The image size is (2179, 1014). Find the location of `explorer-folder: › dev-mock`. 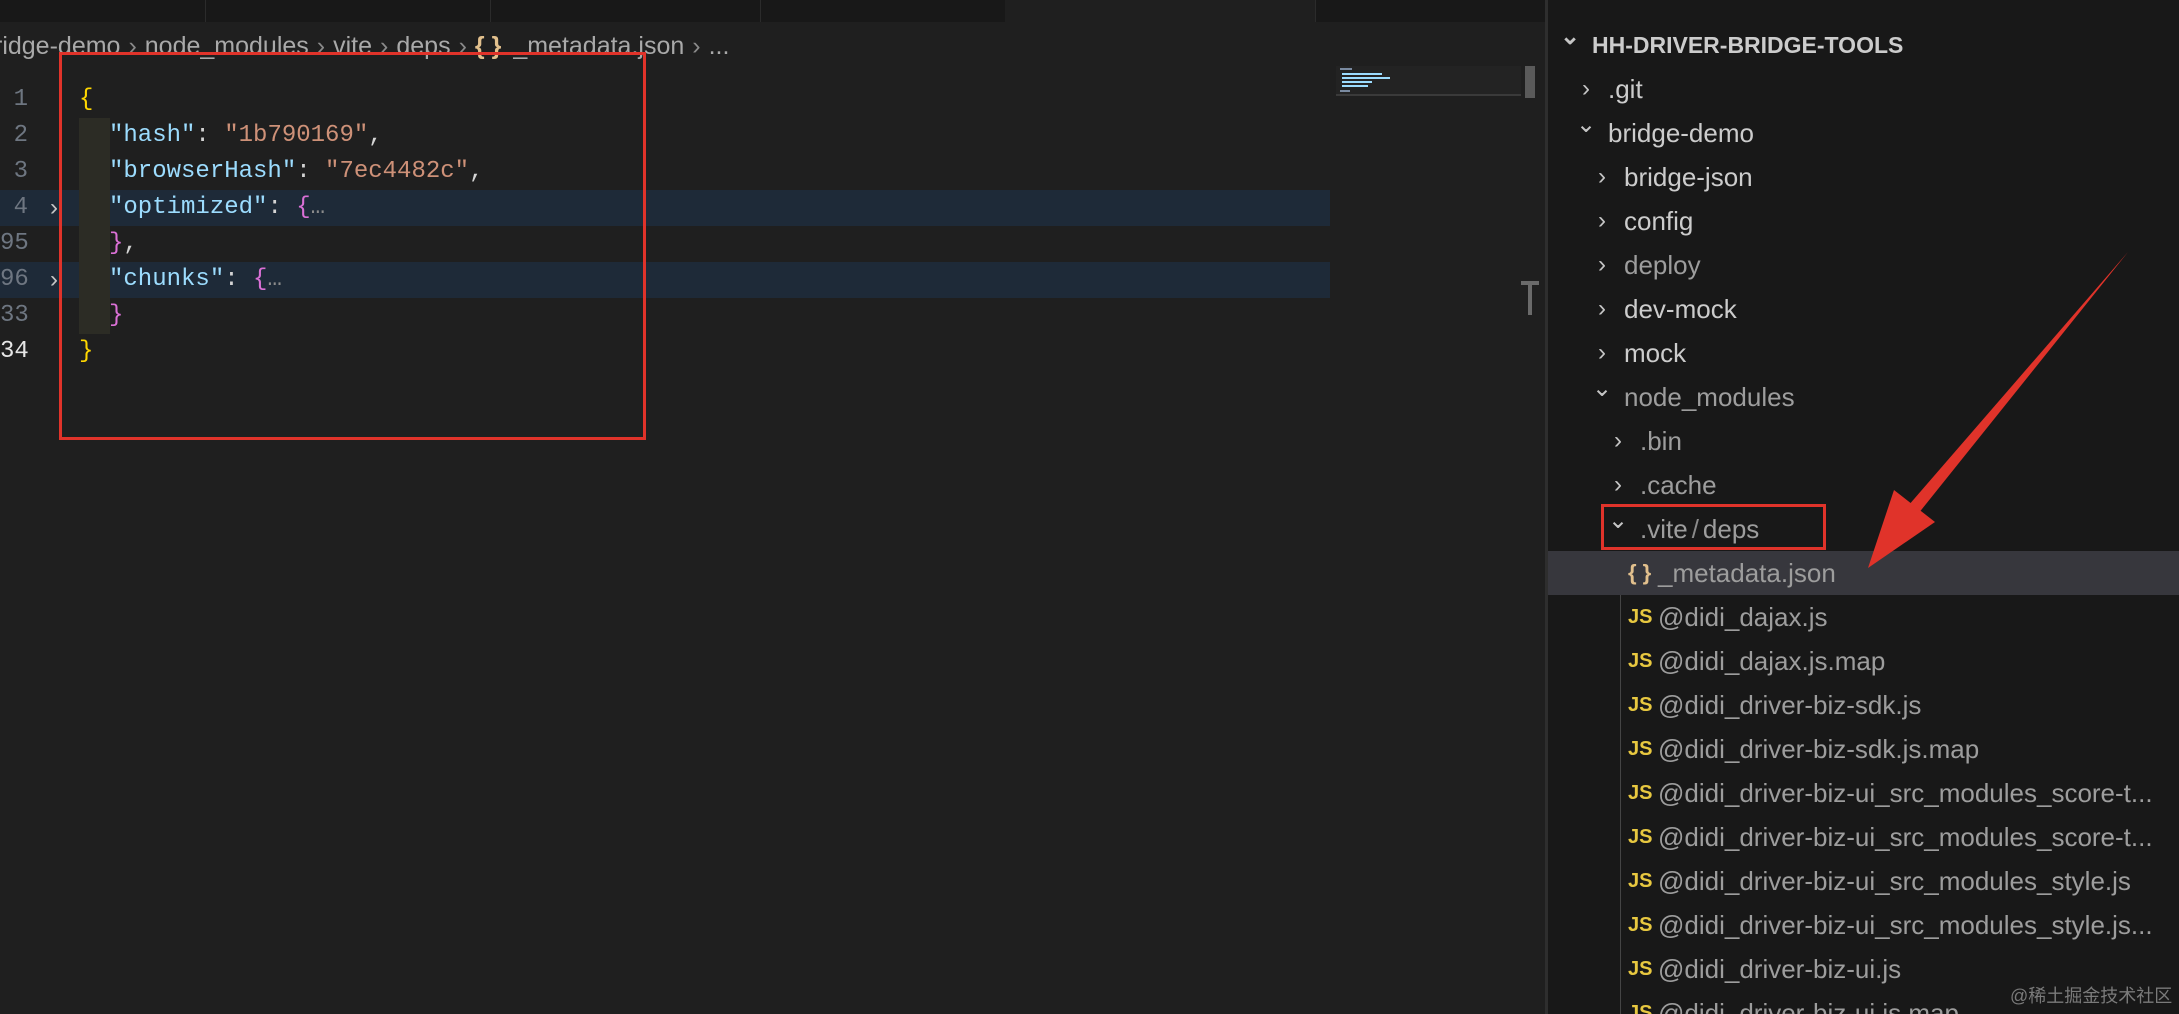

explorer-folder: › dev-mock is located at coordinates (1863, 309).